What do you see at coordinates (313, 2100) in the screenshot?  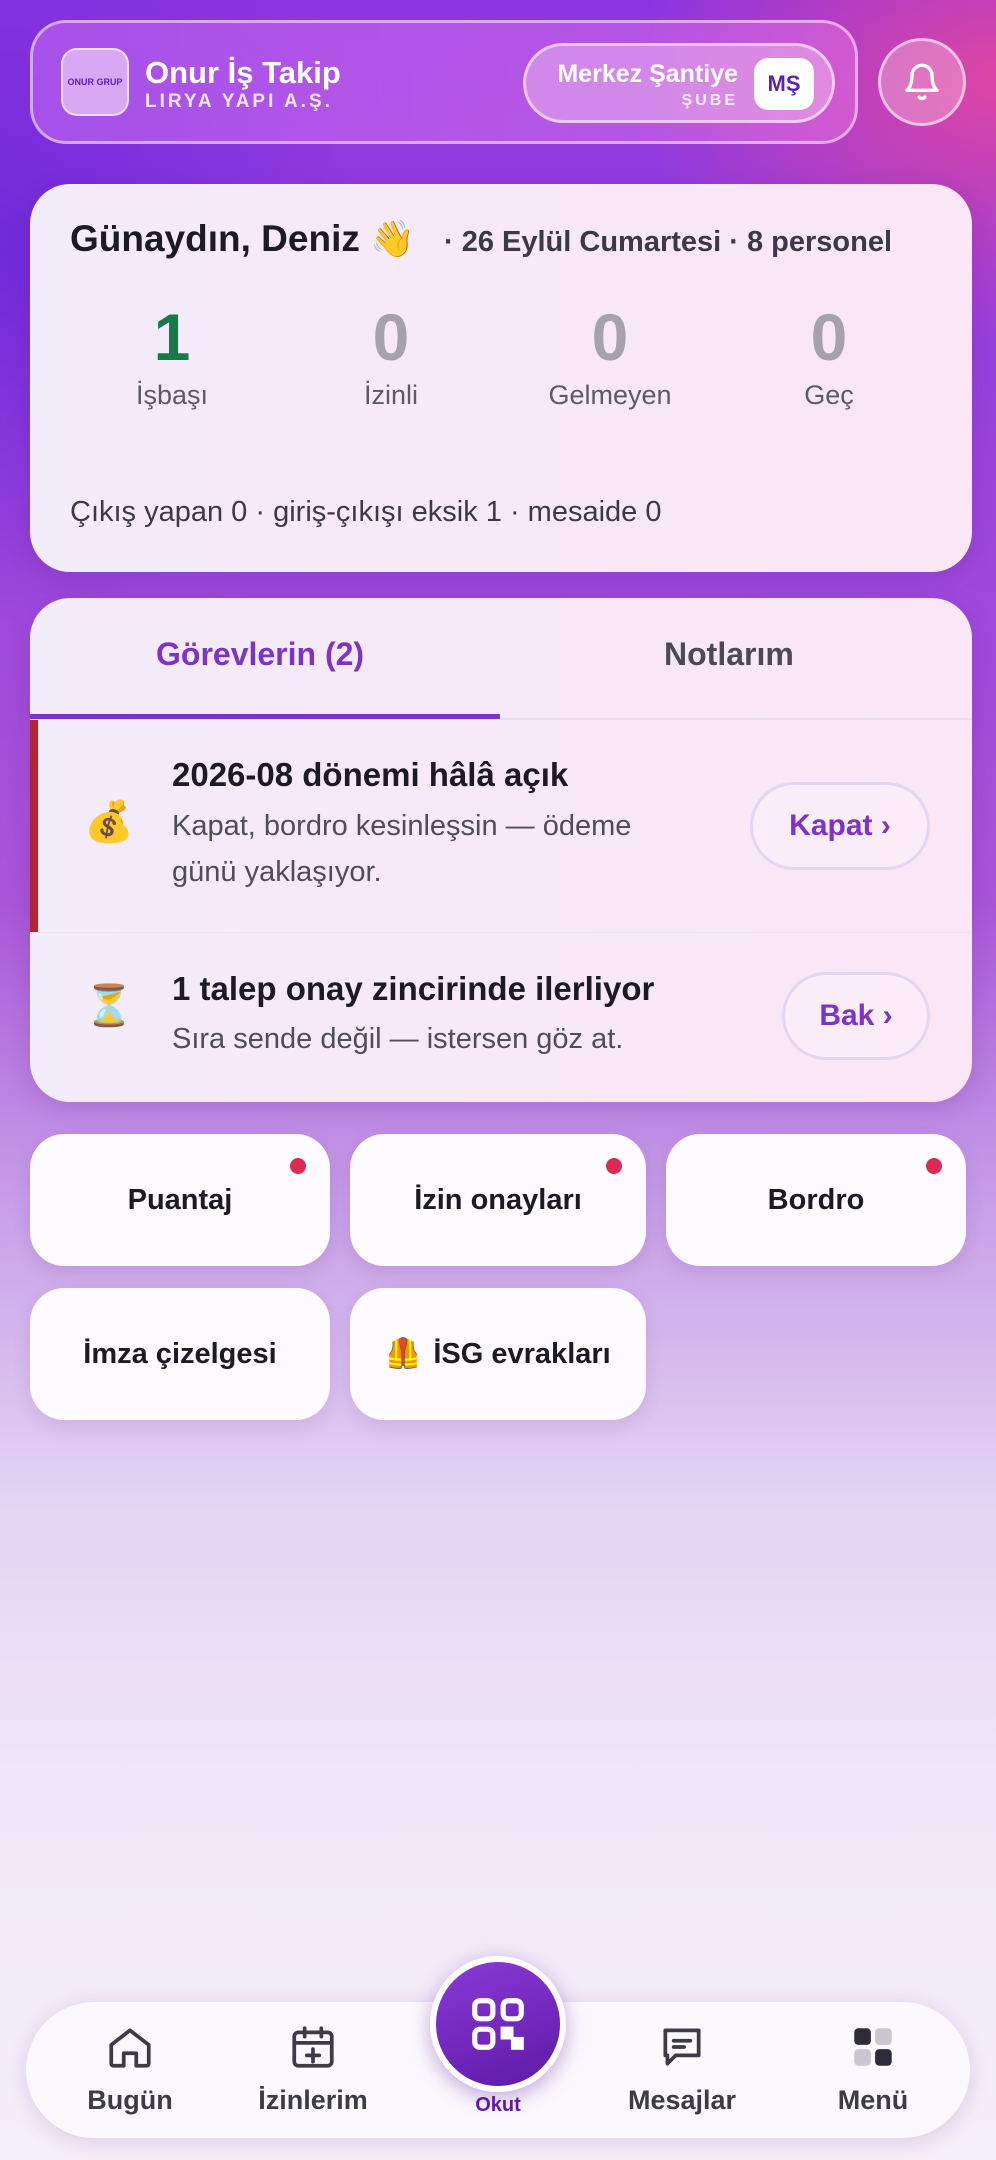 I see `nav-label: İzinlerim` at bounding box center [313, 2100].